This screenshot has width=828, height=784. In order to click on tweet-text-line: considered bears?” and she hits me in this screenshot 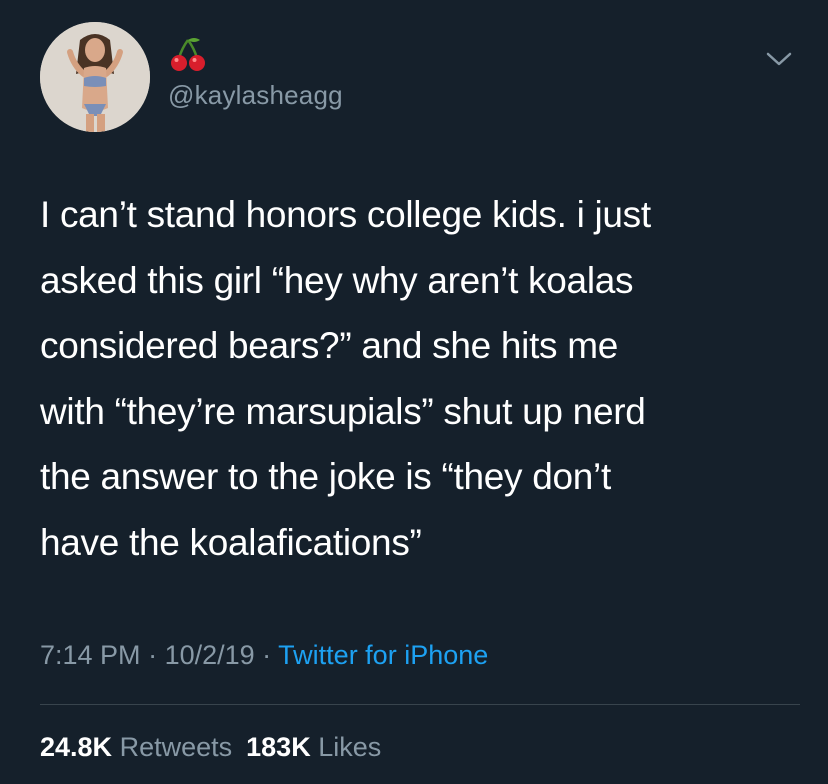, I will do `click(329, 345)`.